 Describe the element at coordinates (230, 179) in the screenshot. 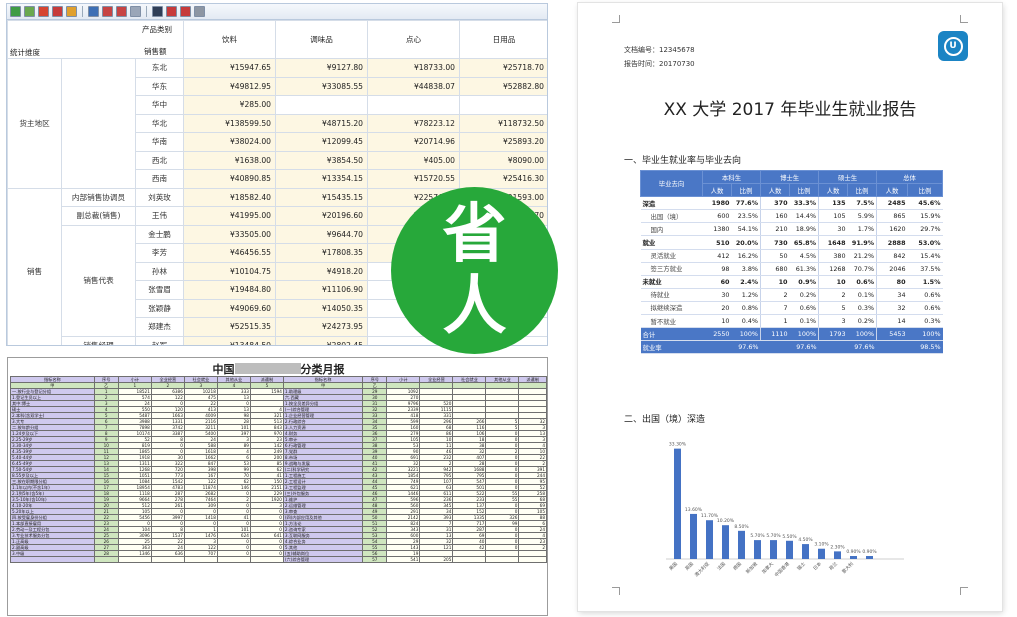

I see `pivot-cell: ¥40890.85` at that location.